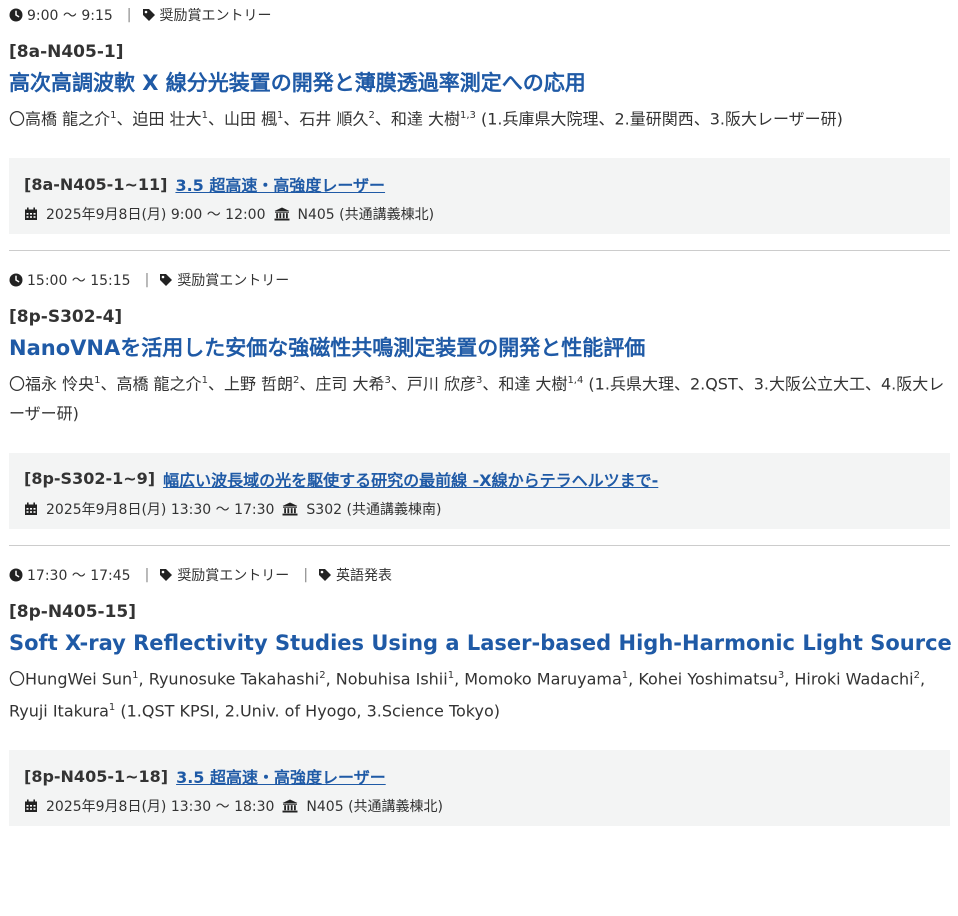  I want to click on session-id: [8a-N405-1~11], so click(96, 184).